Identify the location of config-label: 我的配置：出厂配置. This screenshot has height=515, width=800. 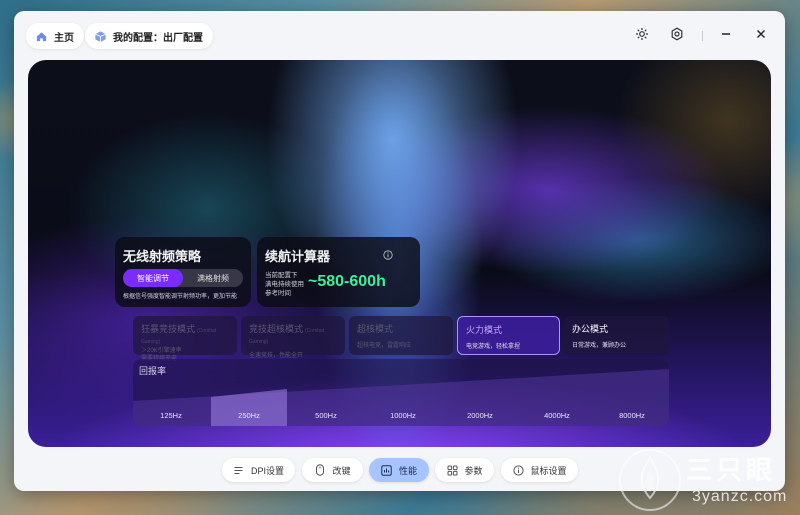
(158, 38).